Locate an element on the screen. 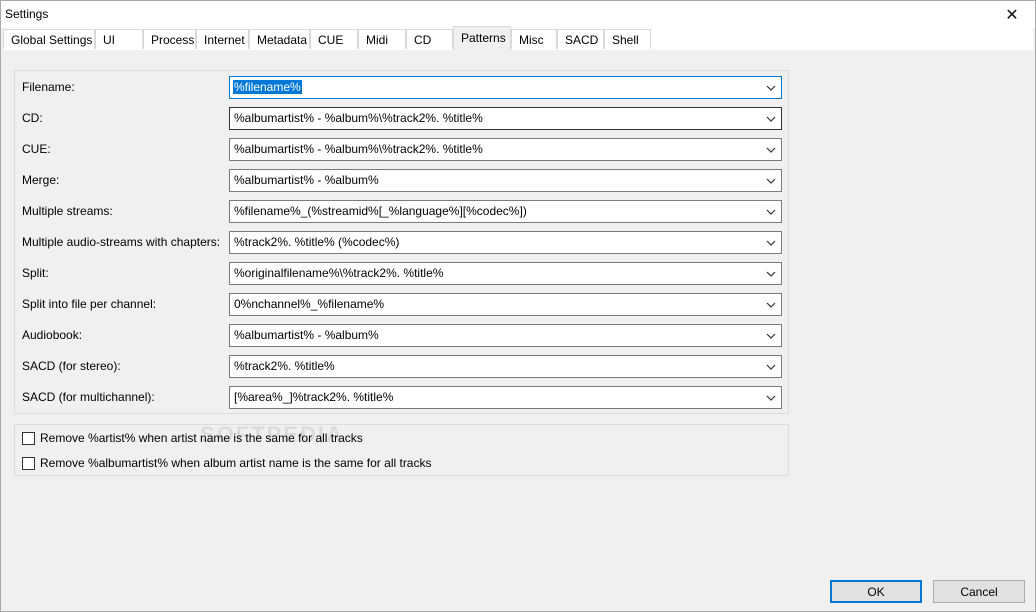  pattern-label: Filename: is located at coordinates (48, 87).